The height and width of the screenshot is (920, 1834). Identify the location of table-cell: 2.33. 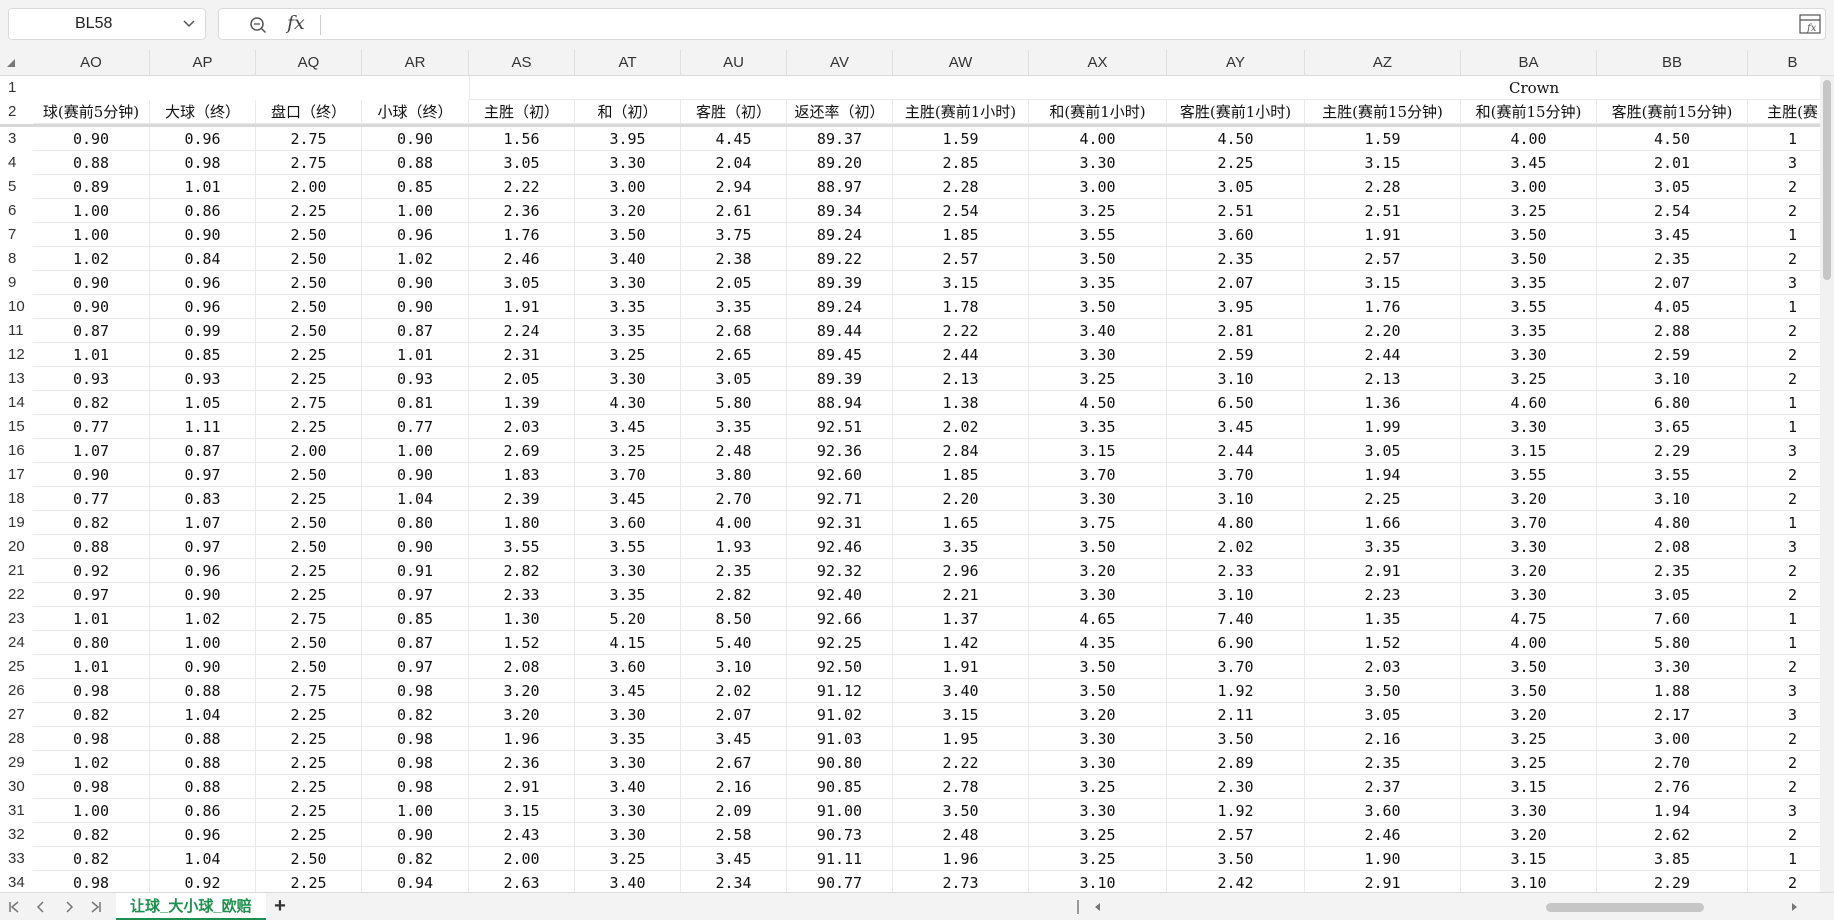
(1236, 571).